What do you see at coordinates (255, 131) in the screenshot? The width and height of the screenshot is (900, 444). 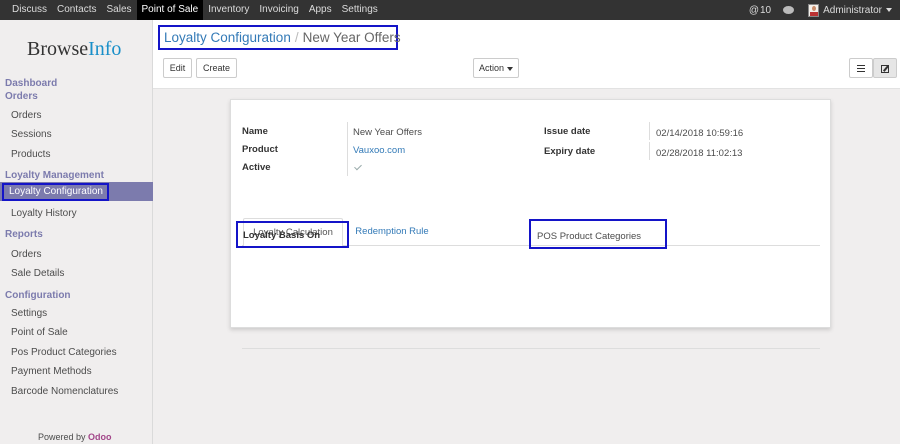 I see `name-label: Name` at bounding box center [255, 131].